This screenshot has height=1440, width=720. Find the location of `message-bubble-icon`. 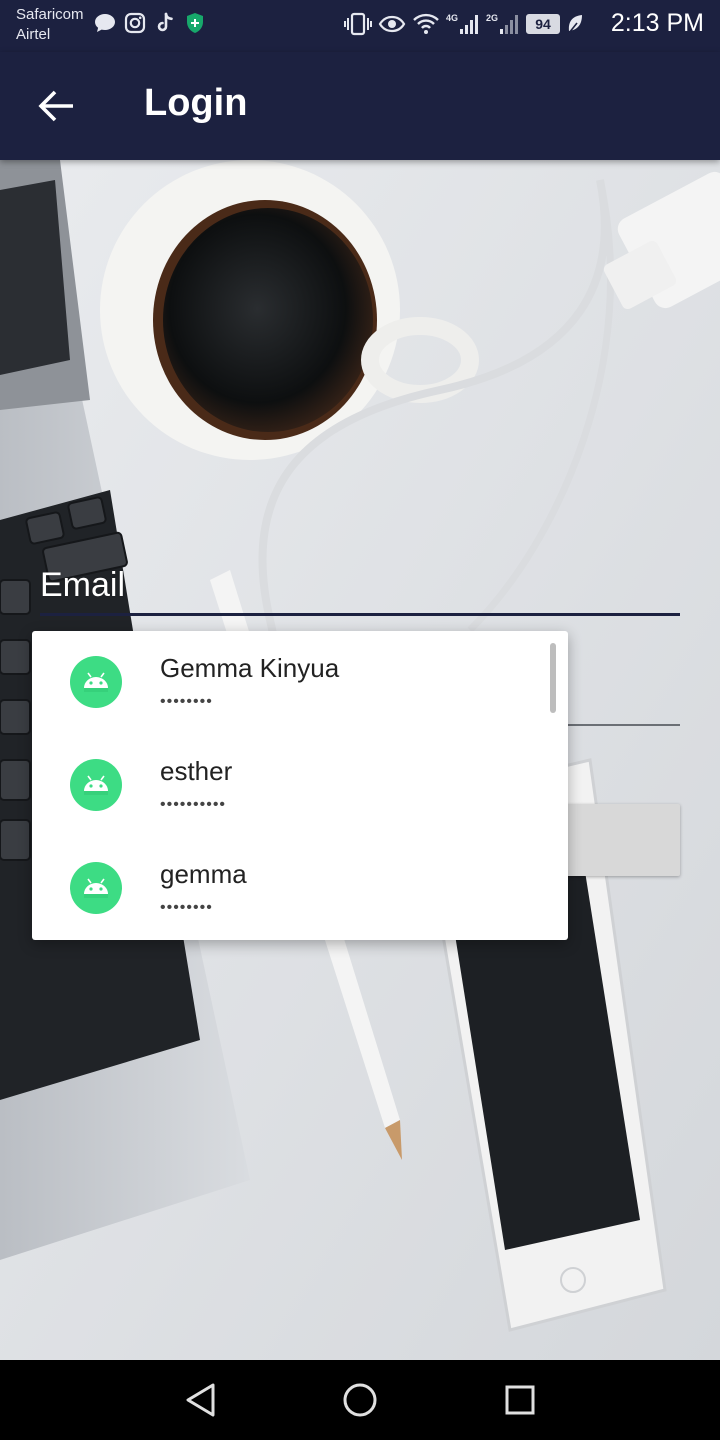

message-bubble-icon is located at coordinates (105, 23).